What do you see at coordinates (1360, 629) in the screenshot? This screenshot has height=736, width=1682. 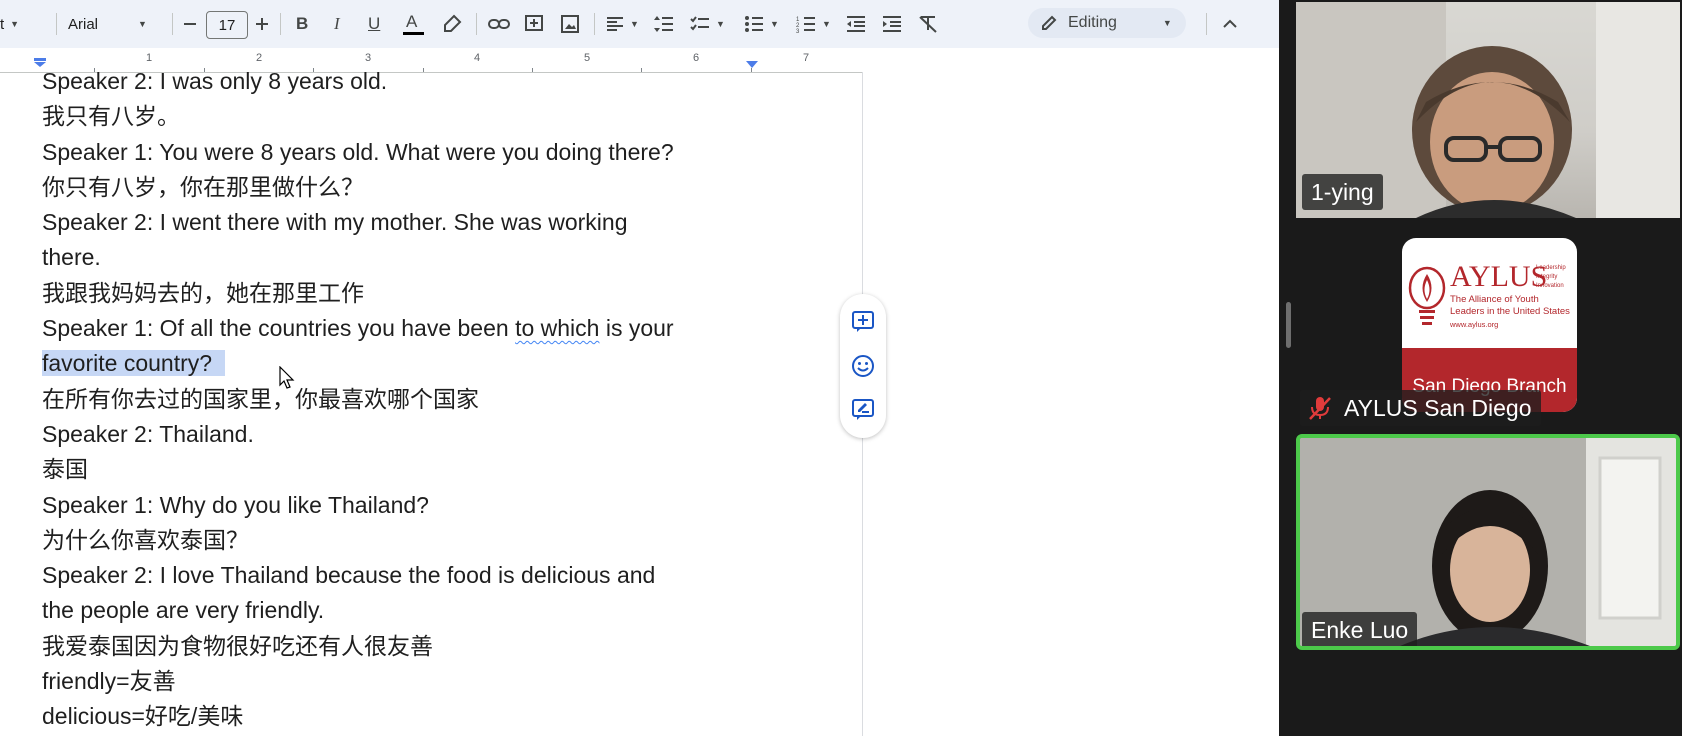 I see `participant-name: Enke Luo` at bounding box center [1360, 629].